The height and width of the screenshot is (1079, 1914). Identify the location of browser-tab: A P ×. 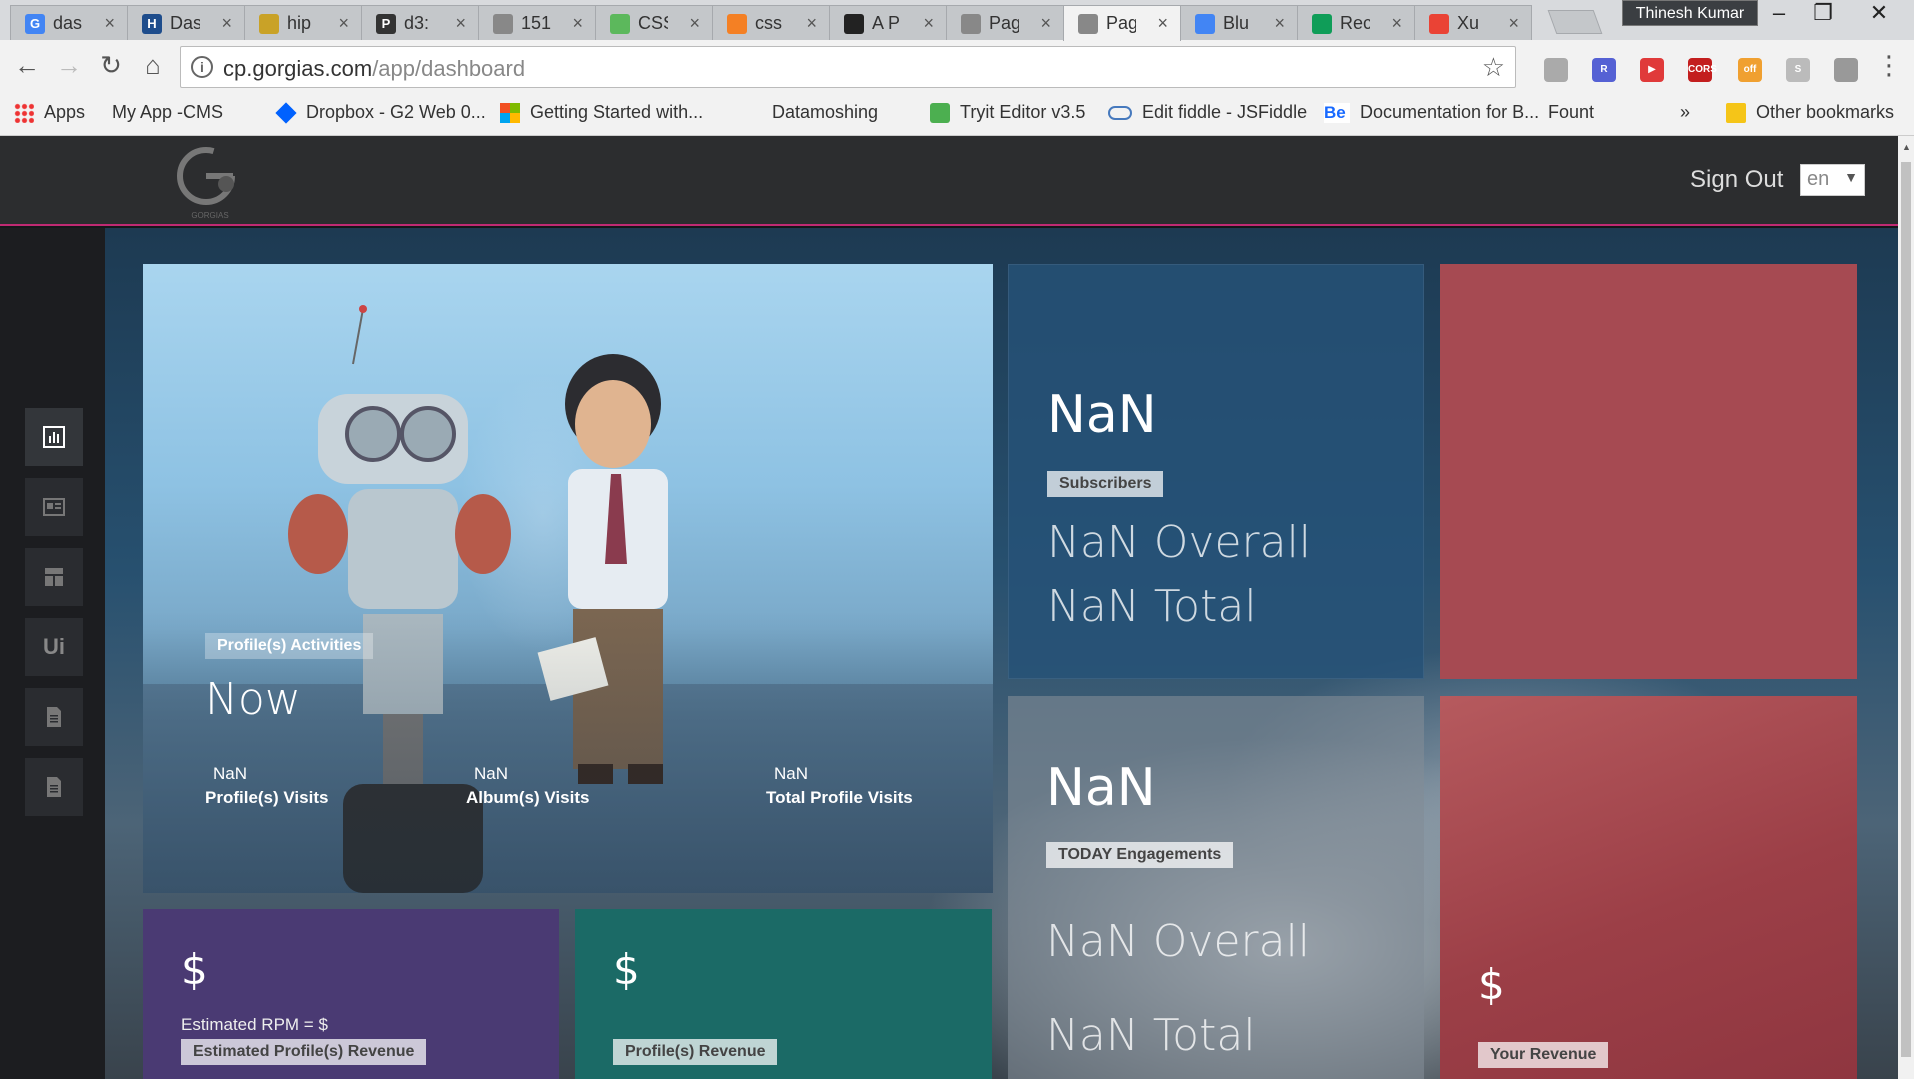
(888, 23).